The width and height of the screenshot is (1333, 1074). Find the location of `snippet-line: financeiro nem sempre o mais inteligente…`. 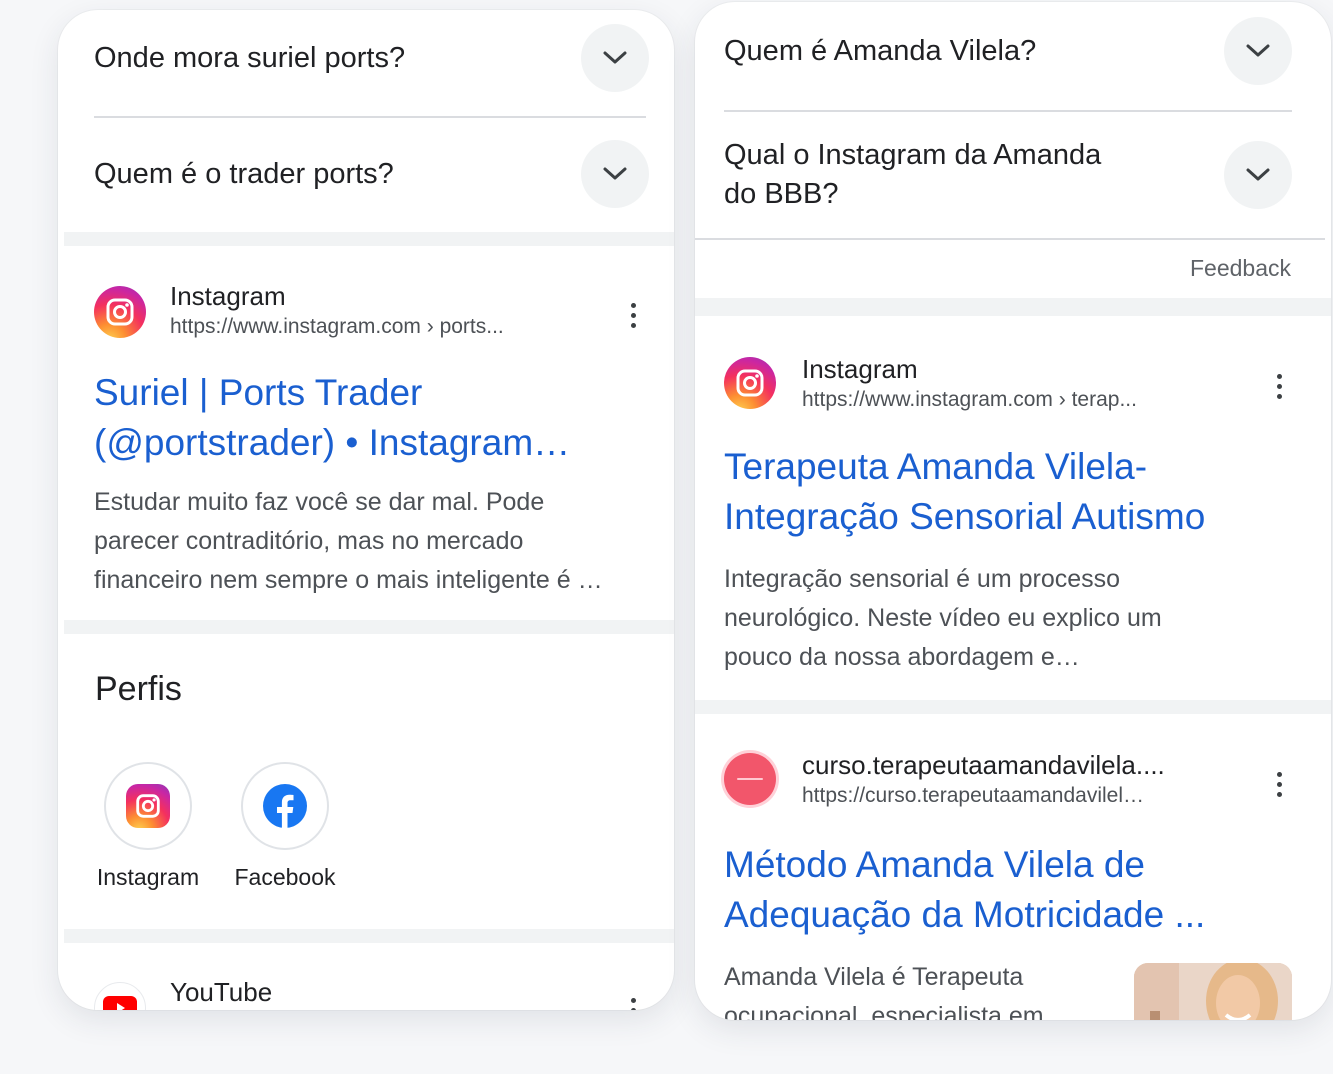

snippet-line: financeiro nem sempre o mais inteligente… is located at coordinates (348, 580).